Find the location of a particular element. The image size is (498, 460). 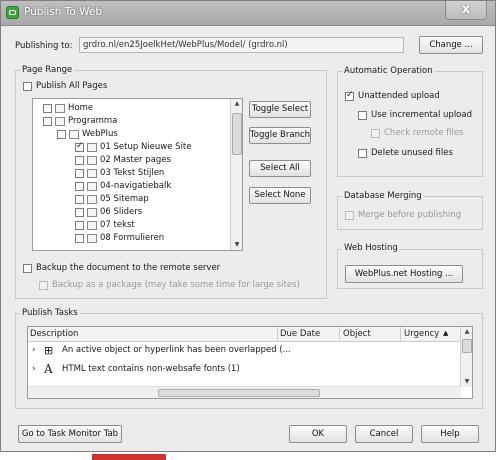

column-urgency: Urgency is located at coordinates (421, 334).